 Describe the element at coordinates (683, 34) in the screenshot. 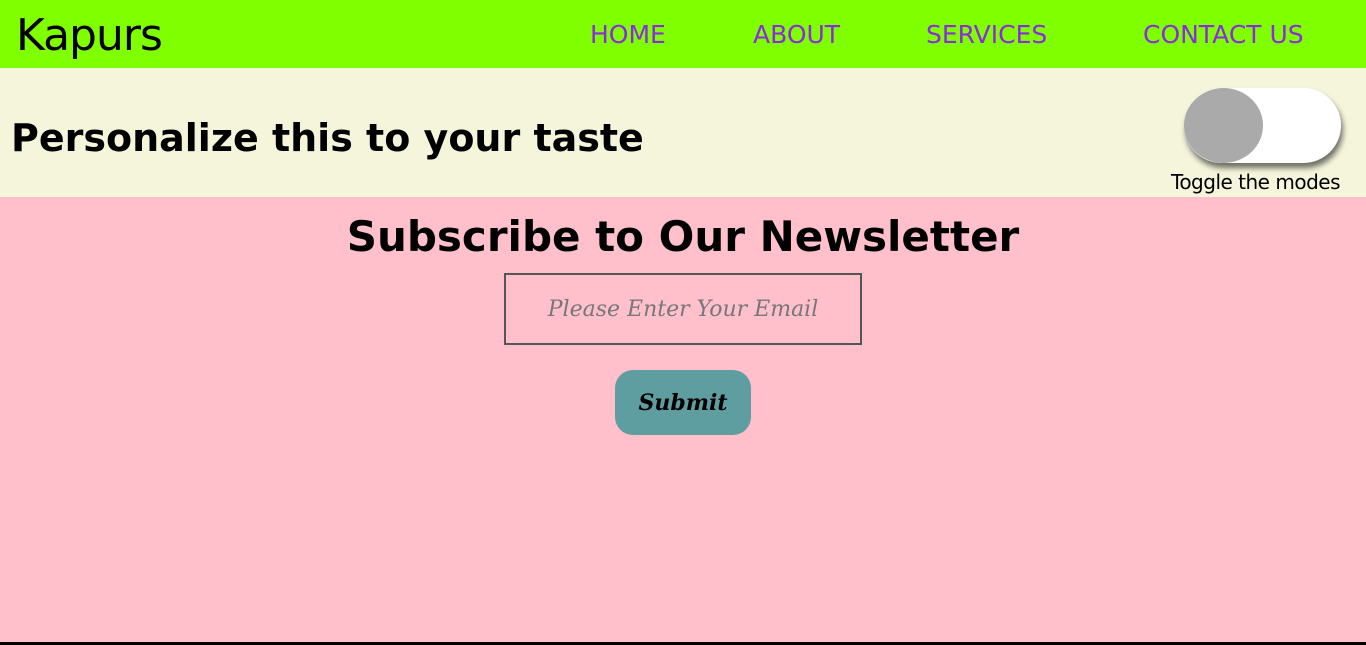

I see `navbar: Kapurs HOME ABOUT SERVICES CONTACT US` at that location.